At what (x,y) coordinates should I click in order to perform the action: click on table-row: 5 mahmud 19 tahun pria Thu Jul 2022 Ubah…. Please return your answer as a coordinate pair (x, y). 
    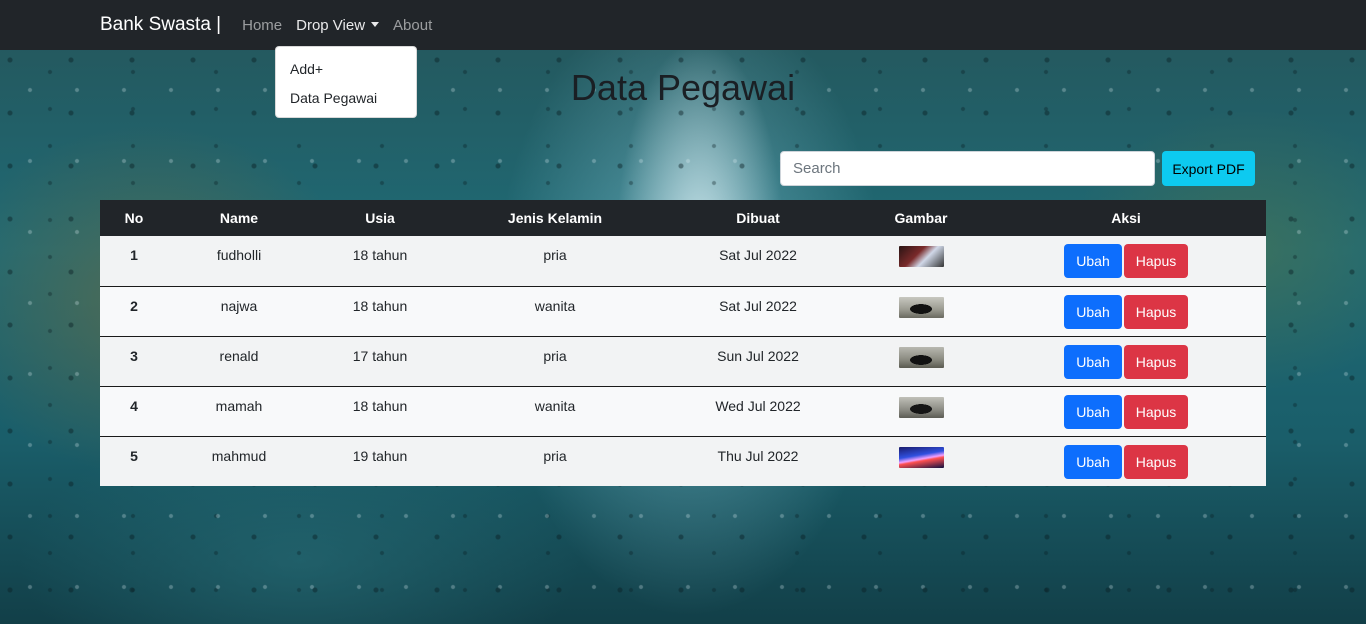
    Looking at the image, I should click on (683, 461).